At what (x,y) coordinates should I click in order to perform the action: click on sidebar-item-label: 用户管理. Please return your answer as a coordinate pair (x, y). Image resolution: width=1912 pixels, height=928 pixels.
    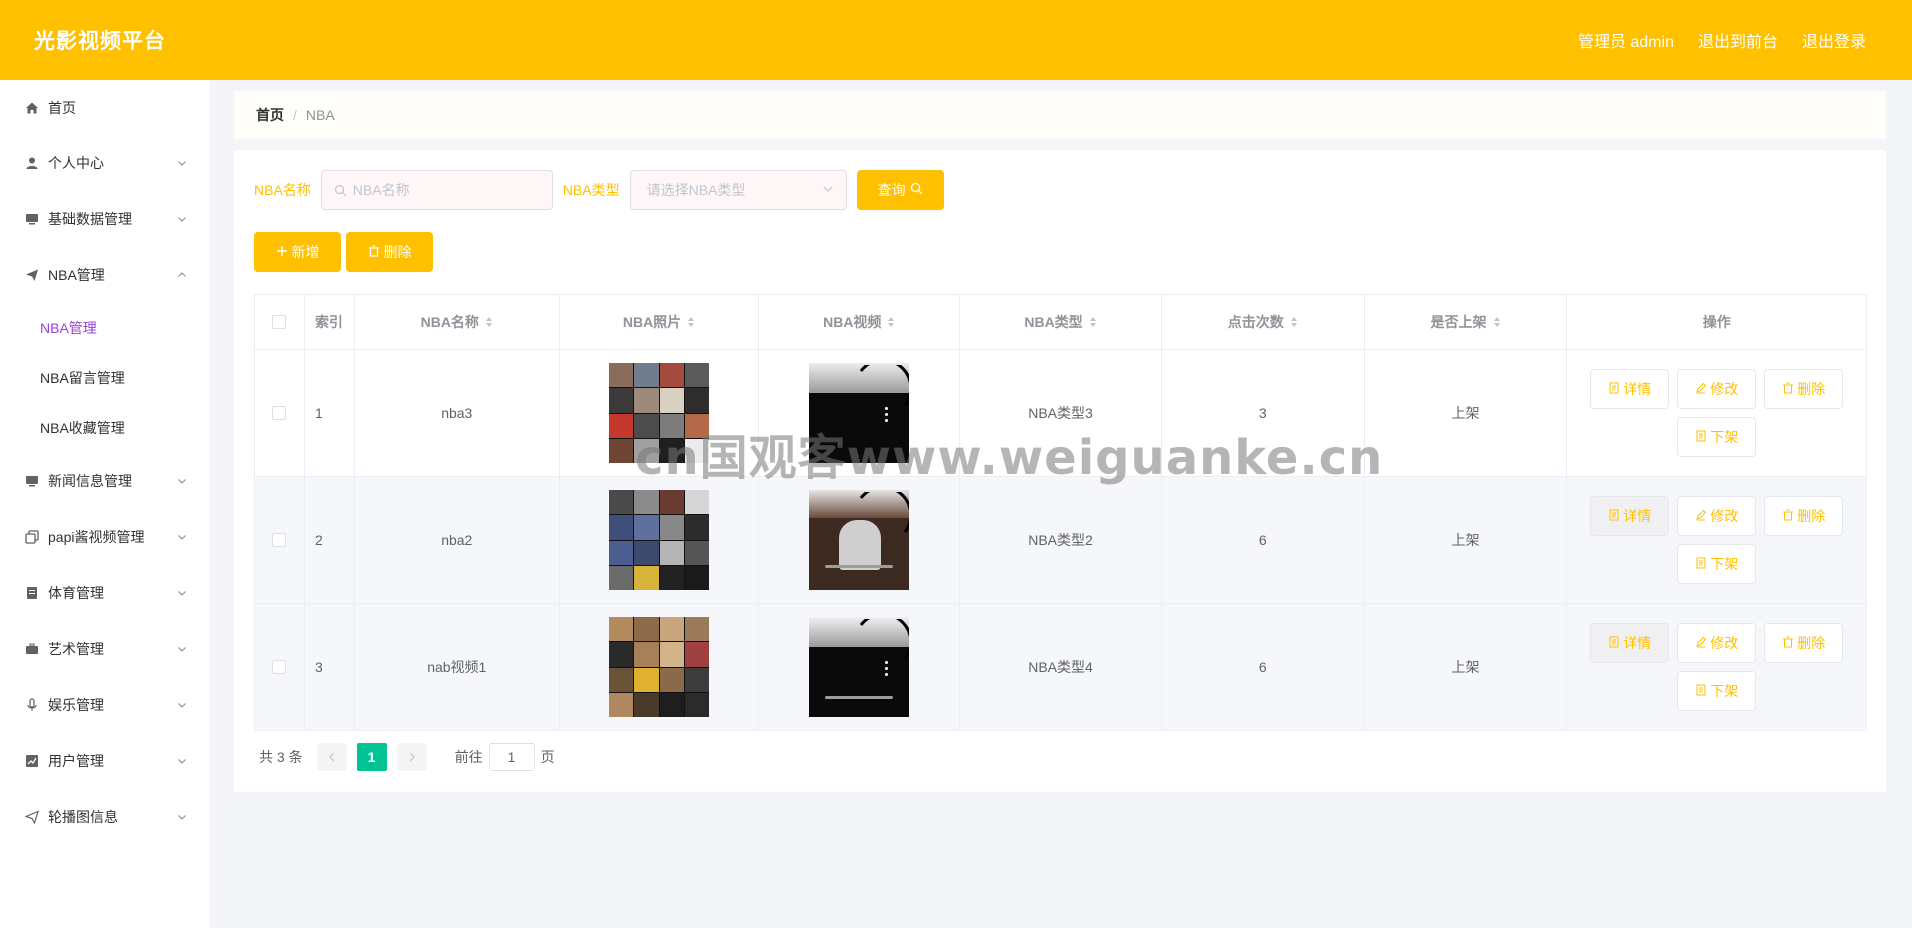
    Looking at the image, I should click on (76, 761).